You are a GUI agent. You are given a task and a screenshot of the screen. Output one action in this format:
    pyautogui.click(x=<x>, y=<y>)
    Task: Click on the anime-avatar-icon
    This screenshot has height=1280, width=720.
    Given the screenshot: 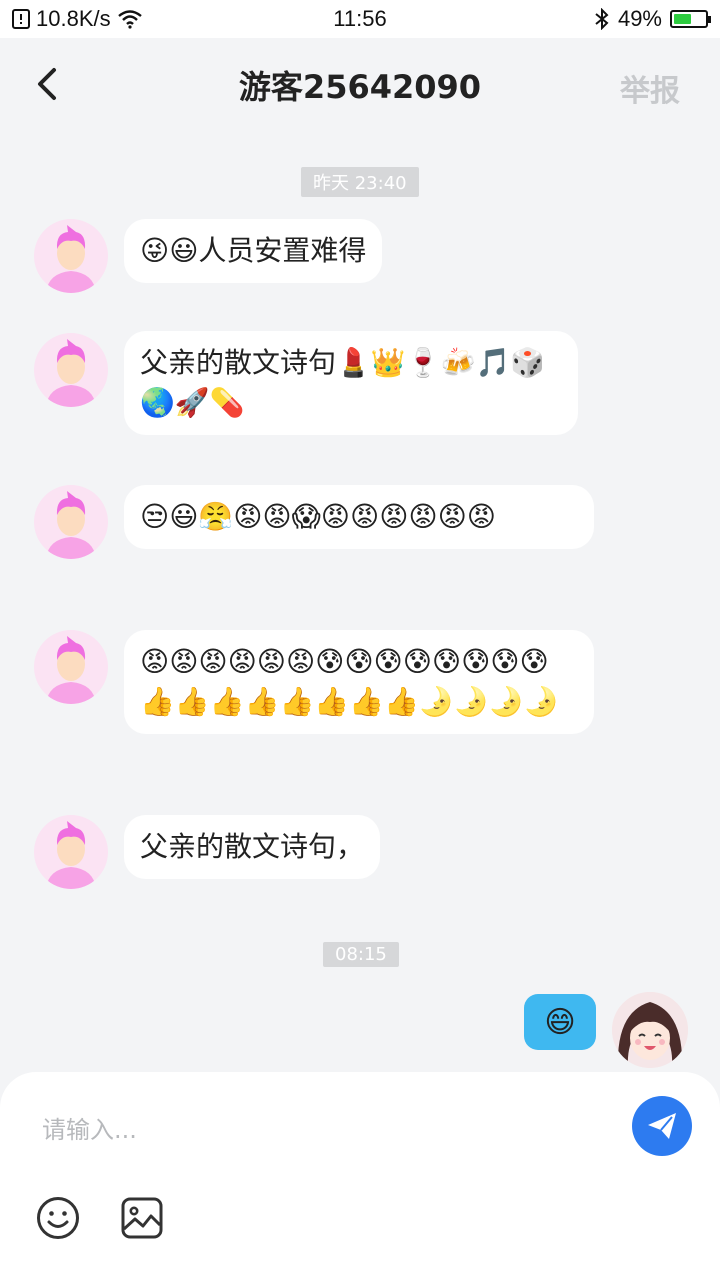 What is the action you would take?
    pyautogui.click(x=650, y=1030)
    